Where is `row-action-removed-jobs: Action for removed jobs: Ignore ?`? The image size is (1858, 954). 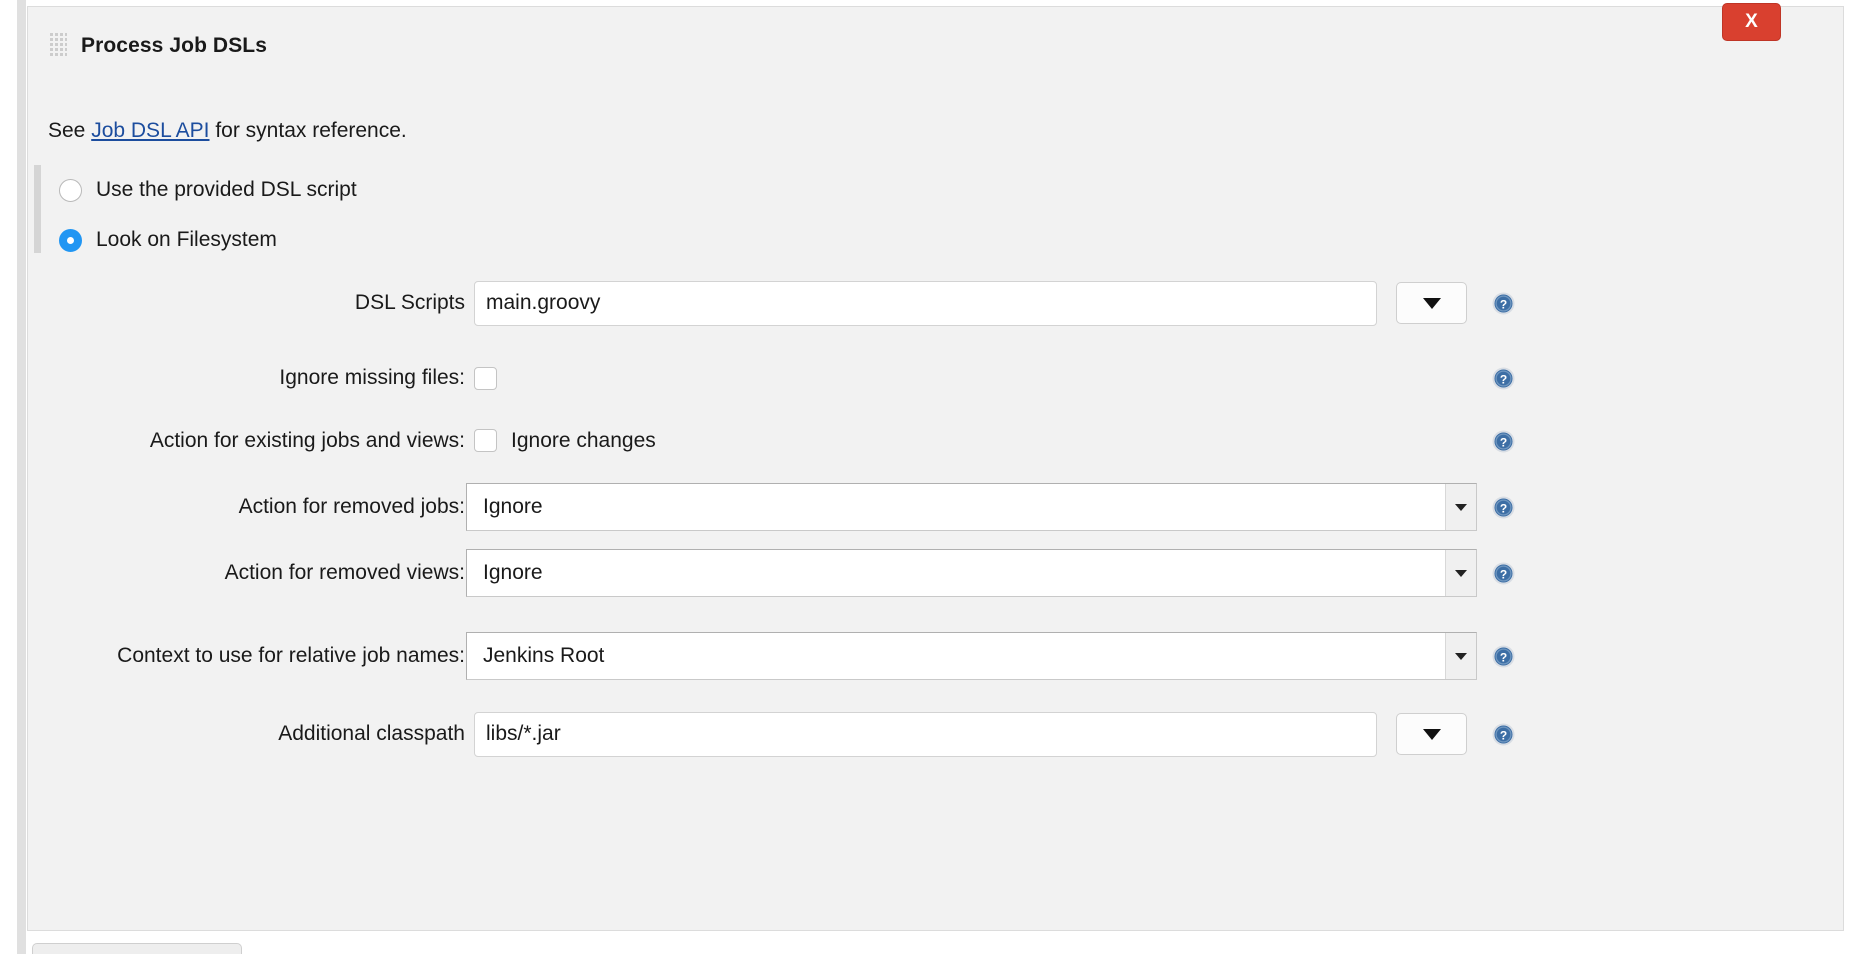
row-action-removed-jobs: Action for removed jobs: Ignore ? is located at coordinates (936, 507).